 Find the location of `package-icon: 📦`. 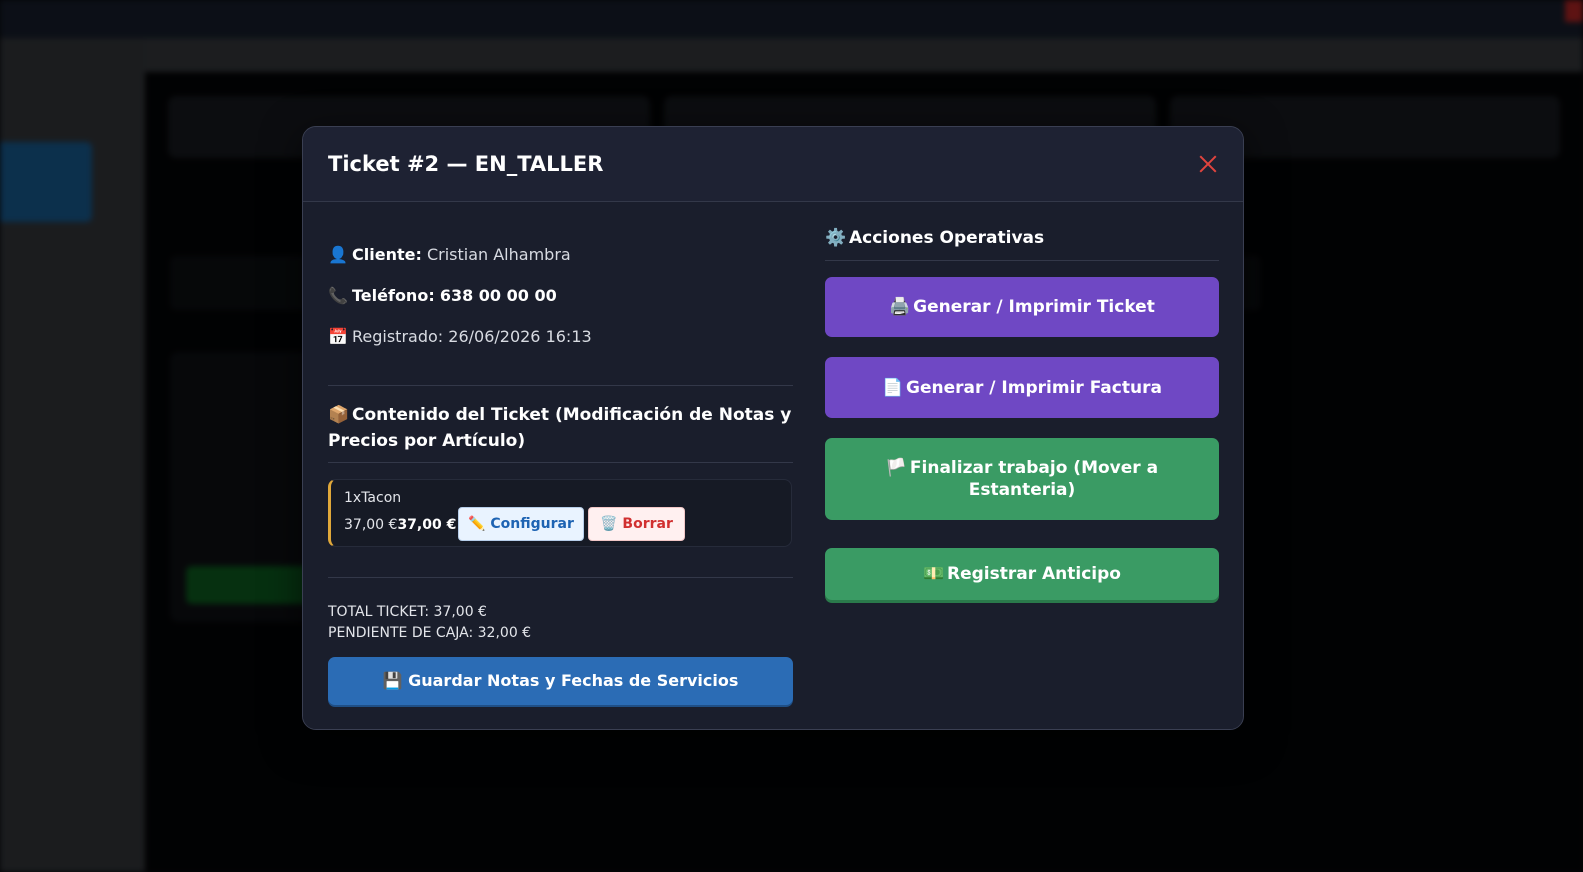

package-icon: 📦 is located at coordinates (339, 415).